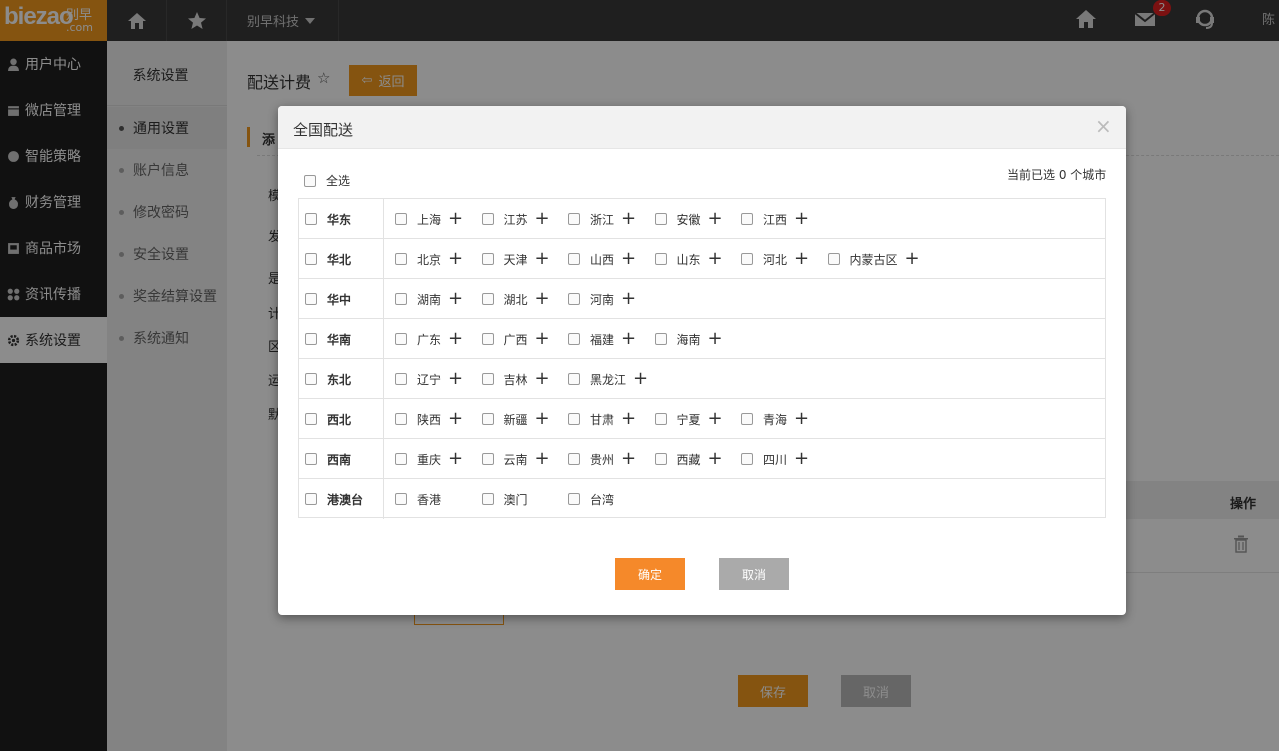 The height and width of the screenshot is (751, 1279). What do you see at coordinates (602, 259) in the screenshot?
I see `province-checkbox: 山西 +` at bounding box center [602, 259].